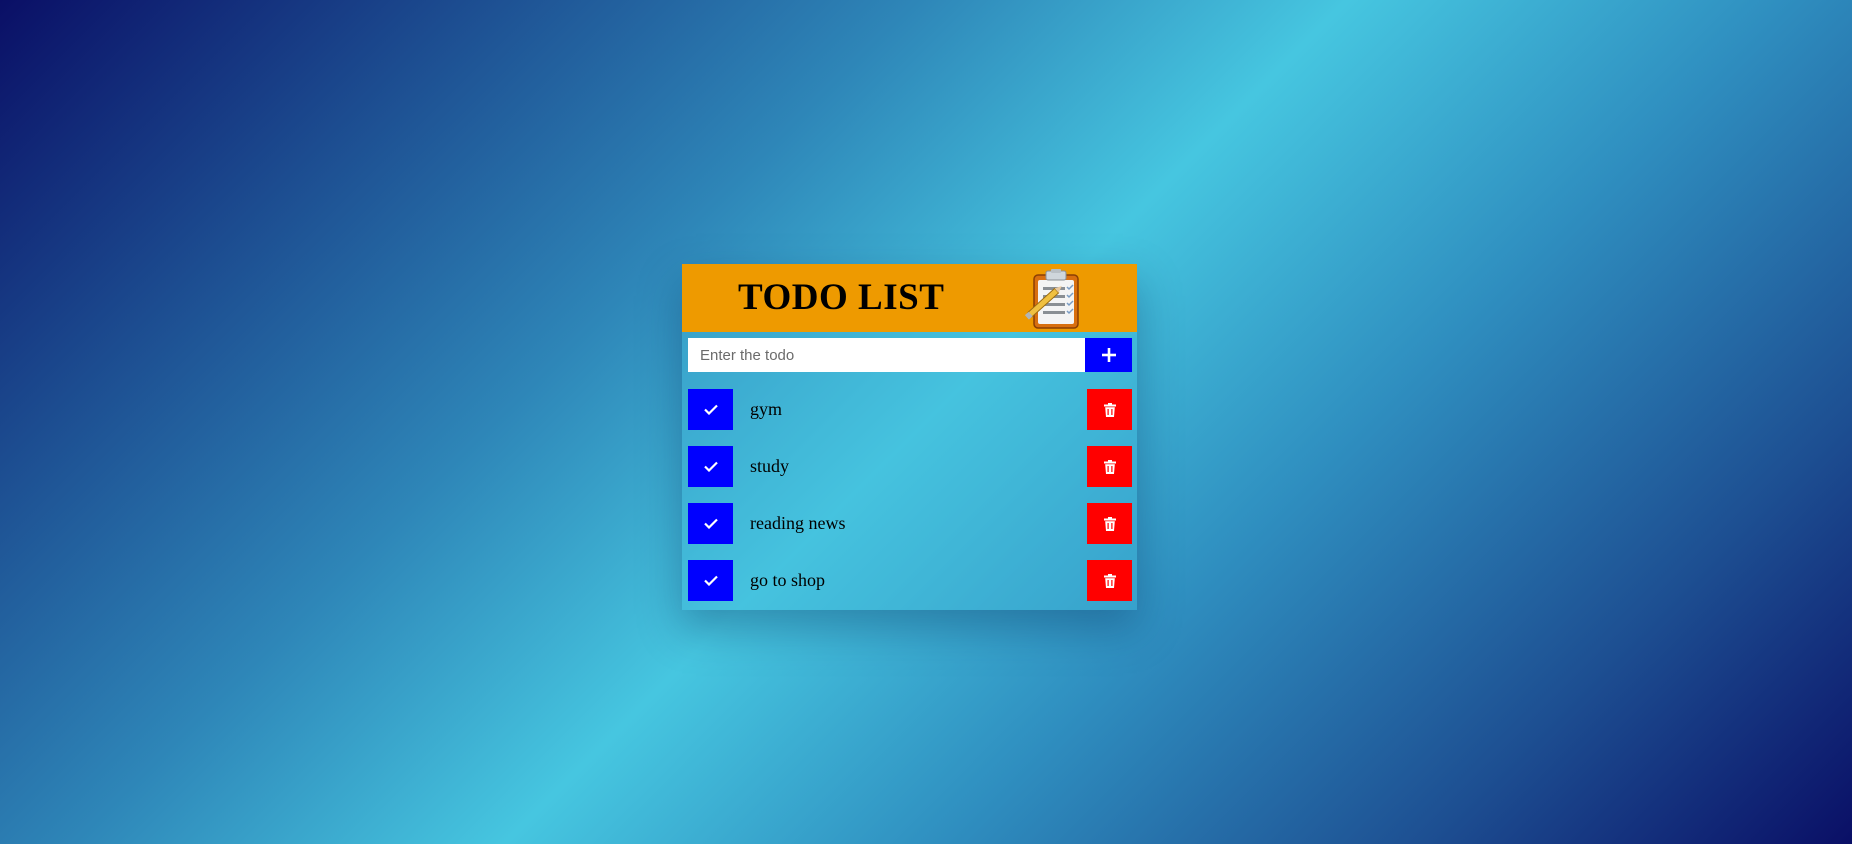  What do you see at coordinates (770, 466) in the screenshot?
I see `todo-item-label: study` at bounding box center [770, 466].